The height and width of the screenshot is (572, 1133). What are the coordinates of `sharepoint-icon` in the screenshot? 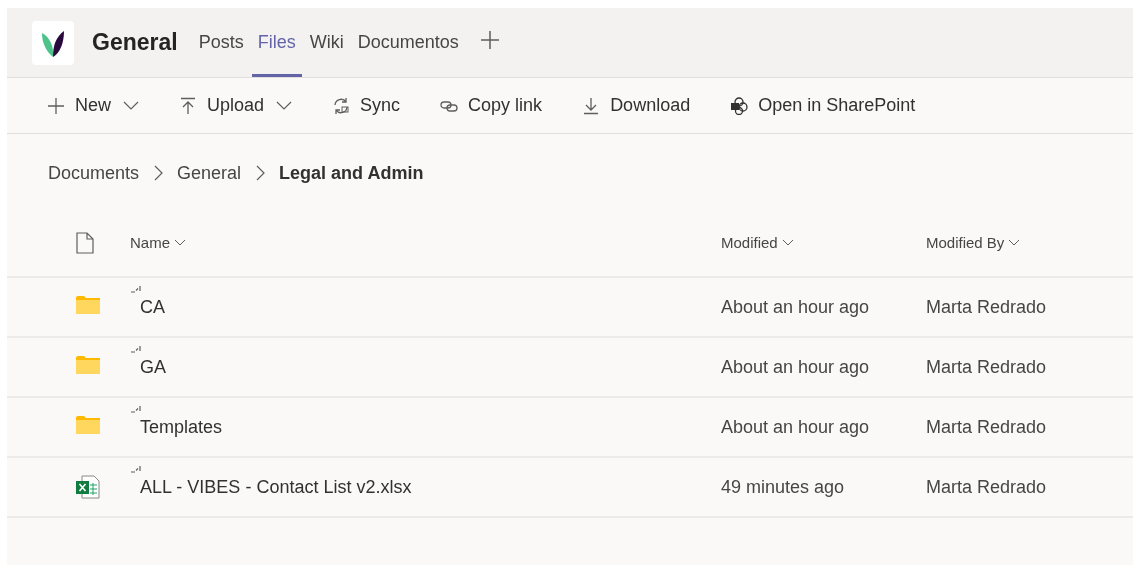 It's located at (739, 105).